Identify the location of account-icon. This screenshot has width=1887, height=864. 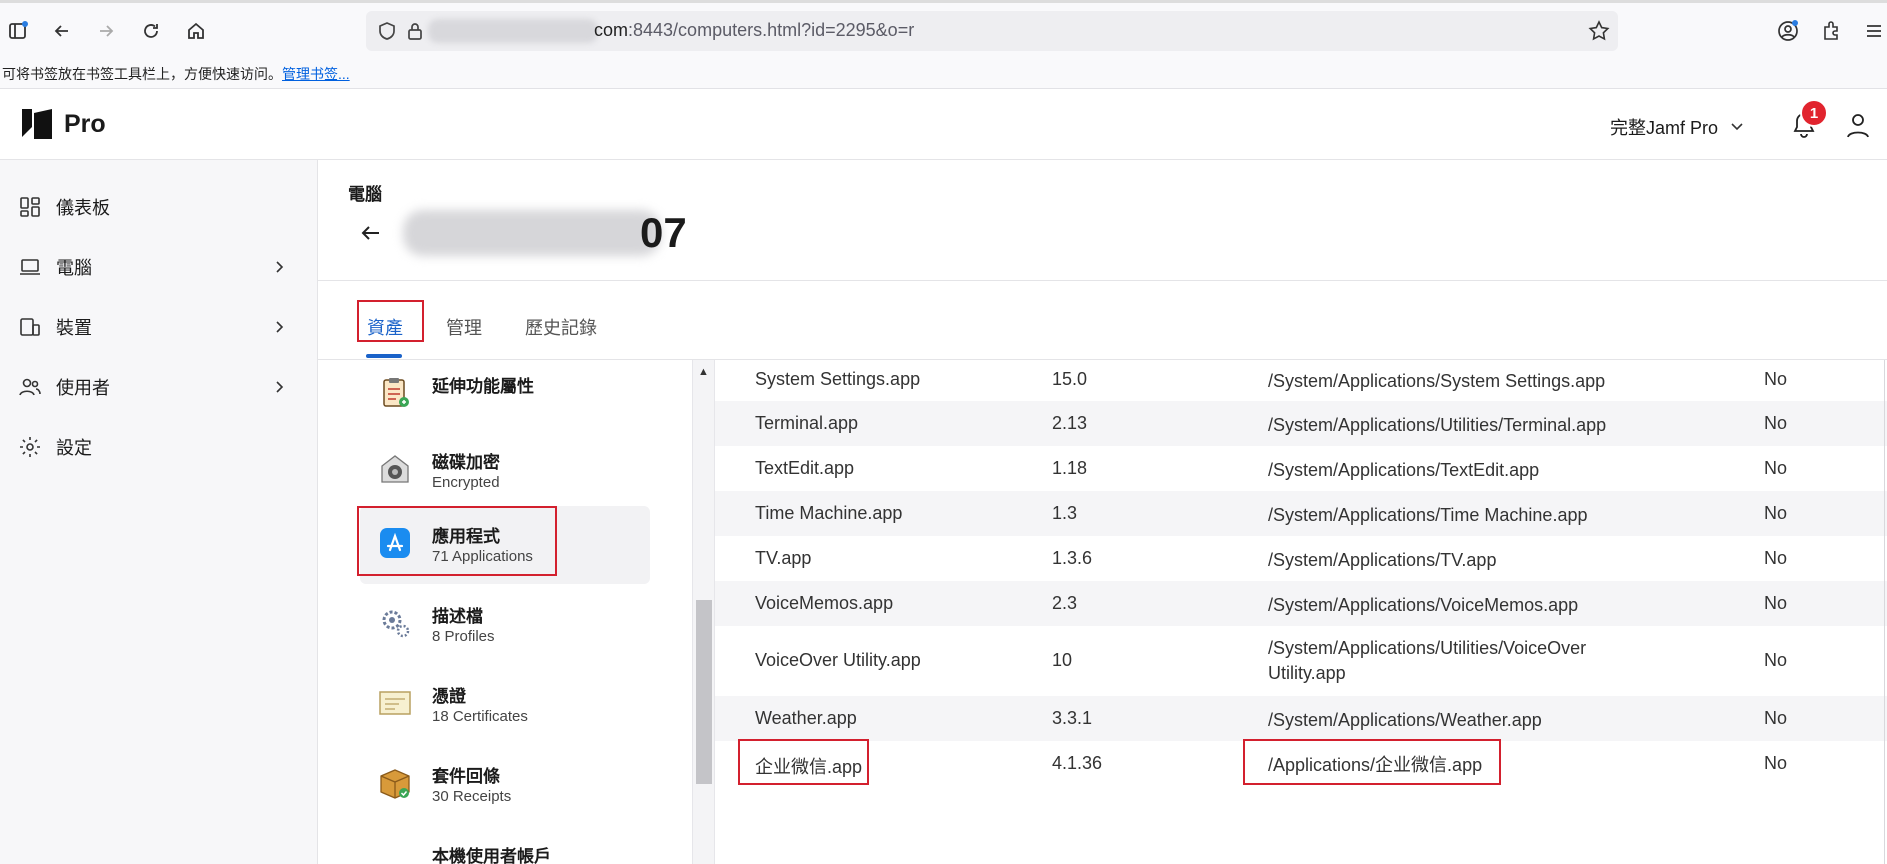
(1788, 31).